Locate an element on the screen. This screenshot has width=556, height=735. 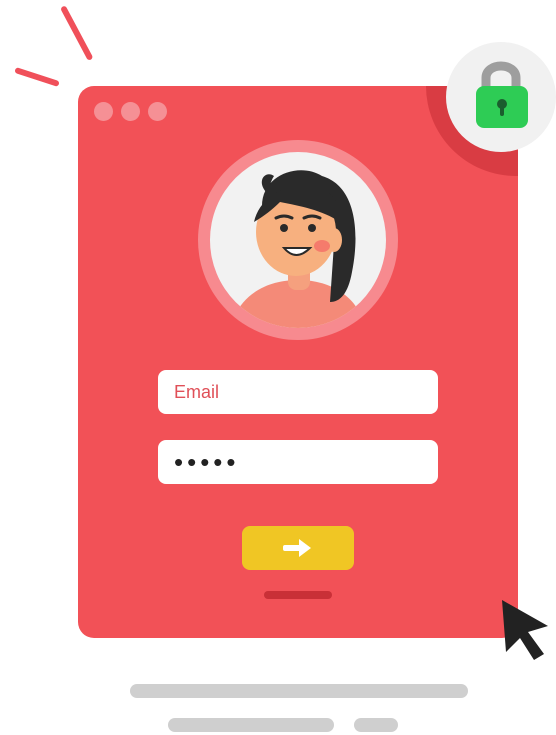
avatar-frame is located at coordinates (298, 240).